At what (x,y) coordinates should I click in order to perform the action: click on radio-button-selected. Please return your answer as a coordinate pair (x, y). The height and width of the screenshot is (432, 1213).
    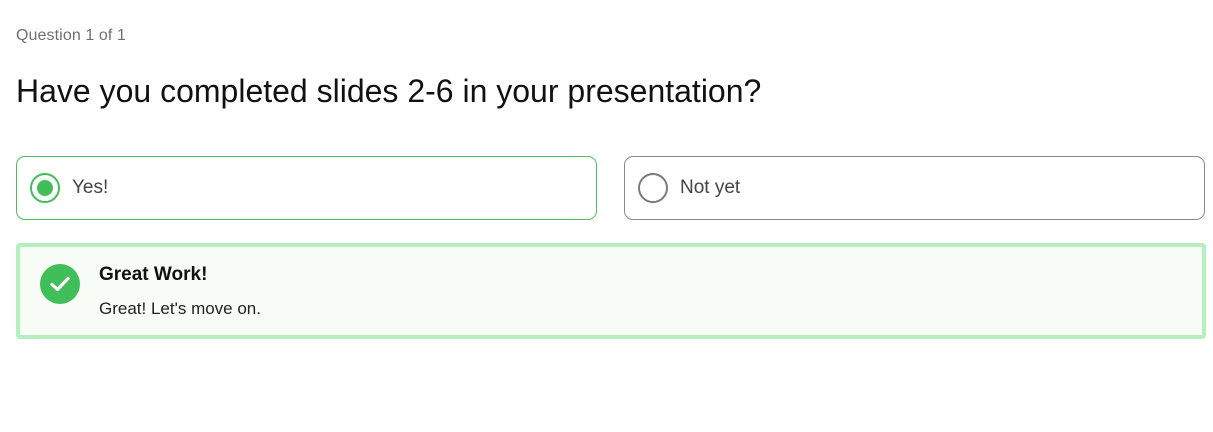
    Looking at the image, I should click on (45, 188).